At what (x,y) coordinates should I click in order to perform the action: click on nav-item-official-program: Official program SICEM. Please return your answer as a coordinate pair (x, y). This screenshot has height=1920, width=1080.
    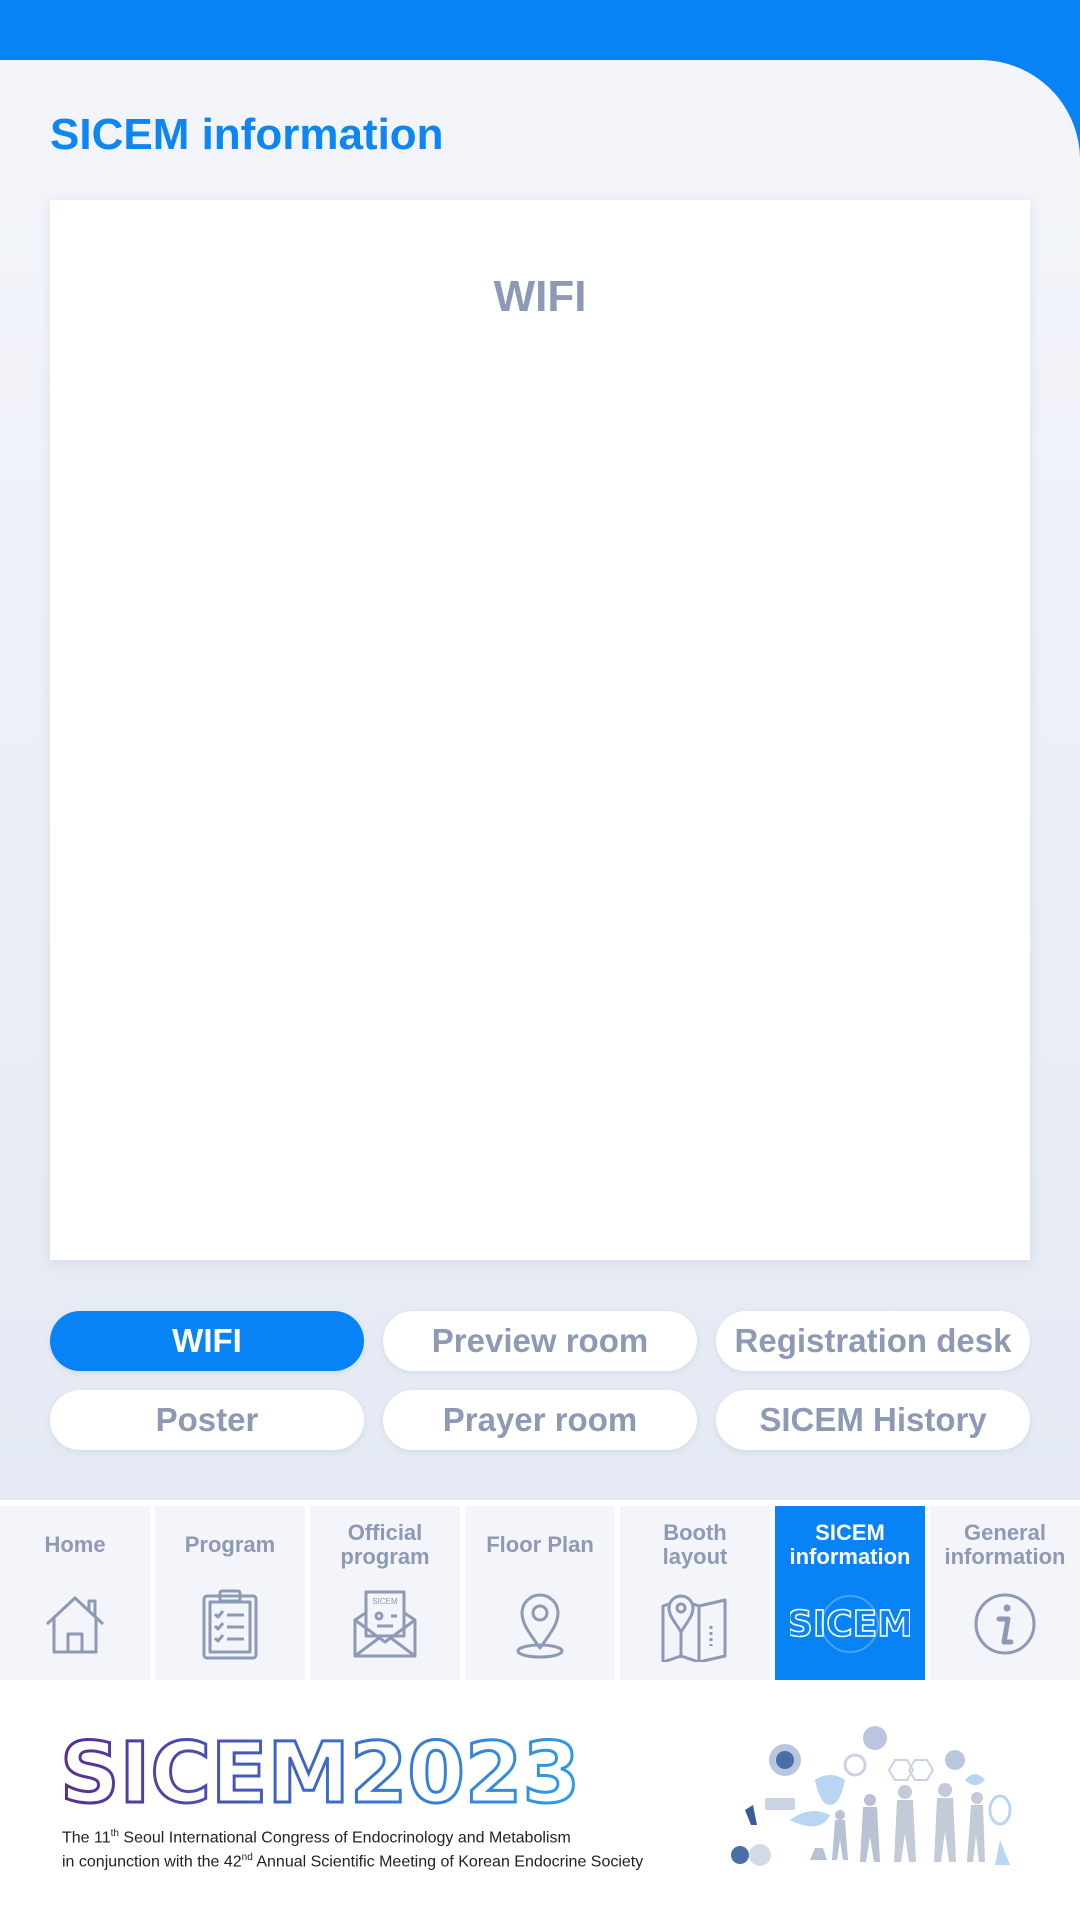
    Looking at the image, I should click on (385, 1593).